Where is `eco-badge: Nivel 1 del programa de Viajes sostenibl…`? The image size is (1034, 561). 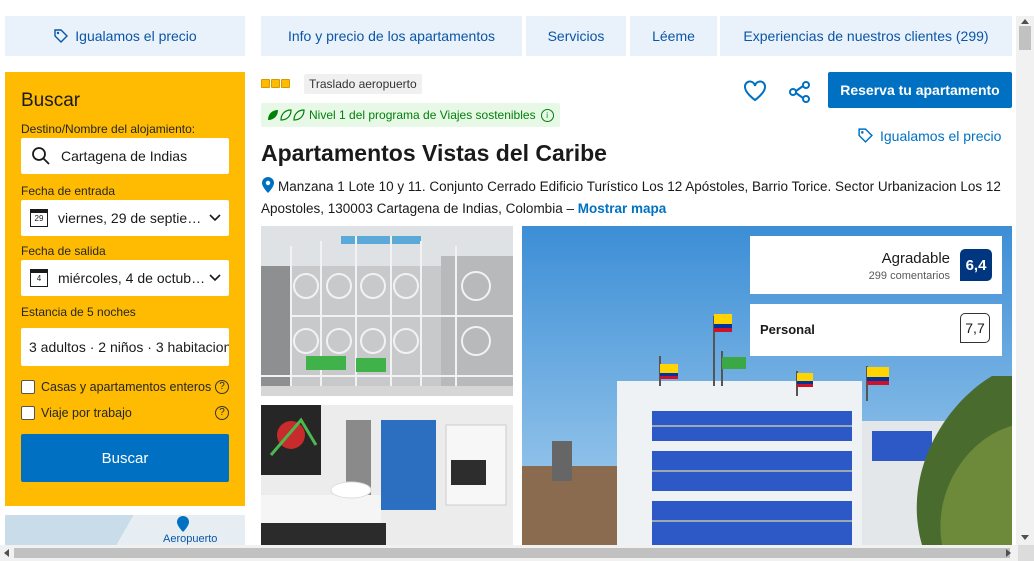 eco-badge: Nivel 1 del programa de Viajes sostenibl… is located at coordinates (410, 115).